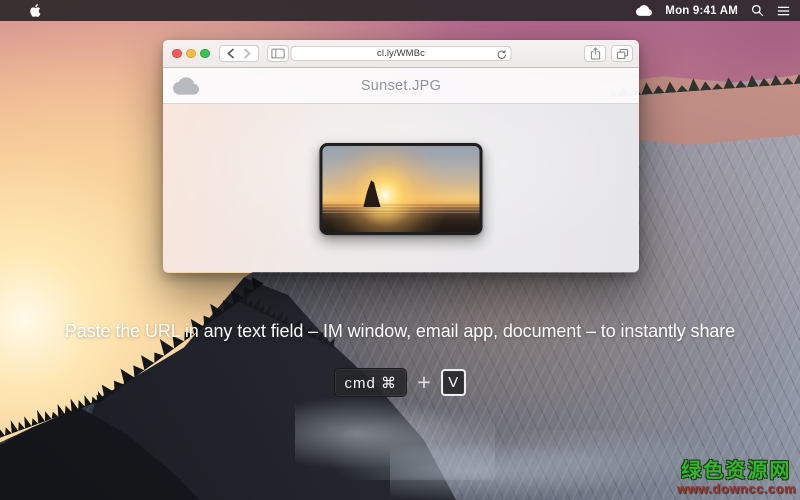 Image resolution: width=800 pixels, height=500 pixels. I want to click on tabs-icon, so click(622, 53).